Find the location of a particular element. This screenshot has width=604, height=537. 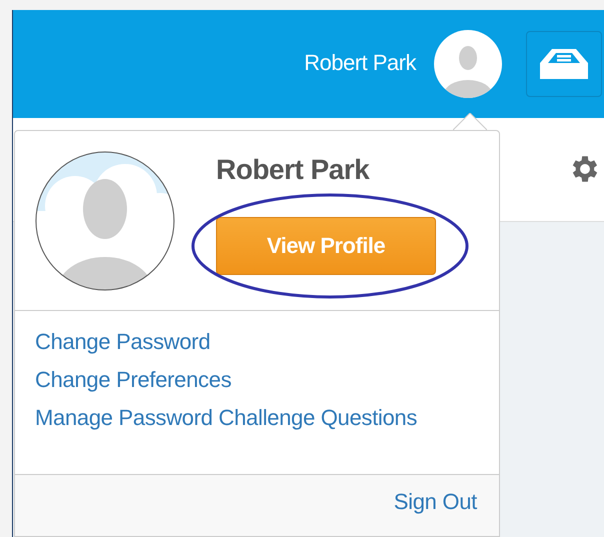

menu-link: Change Preferences is located at coordinates (133, 380).